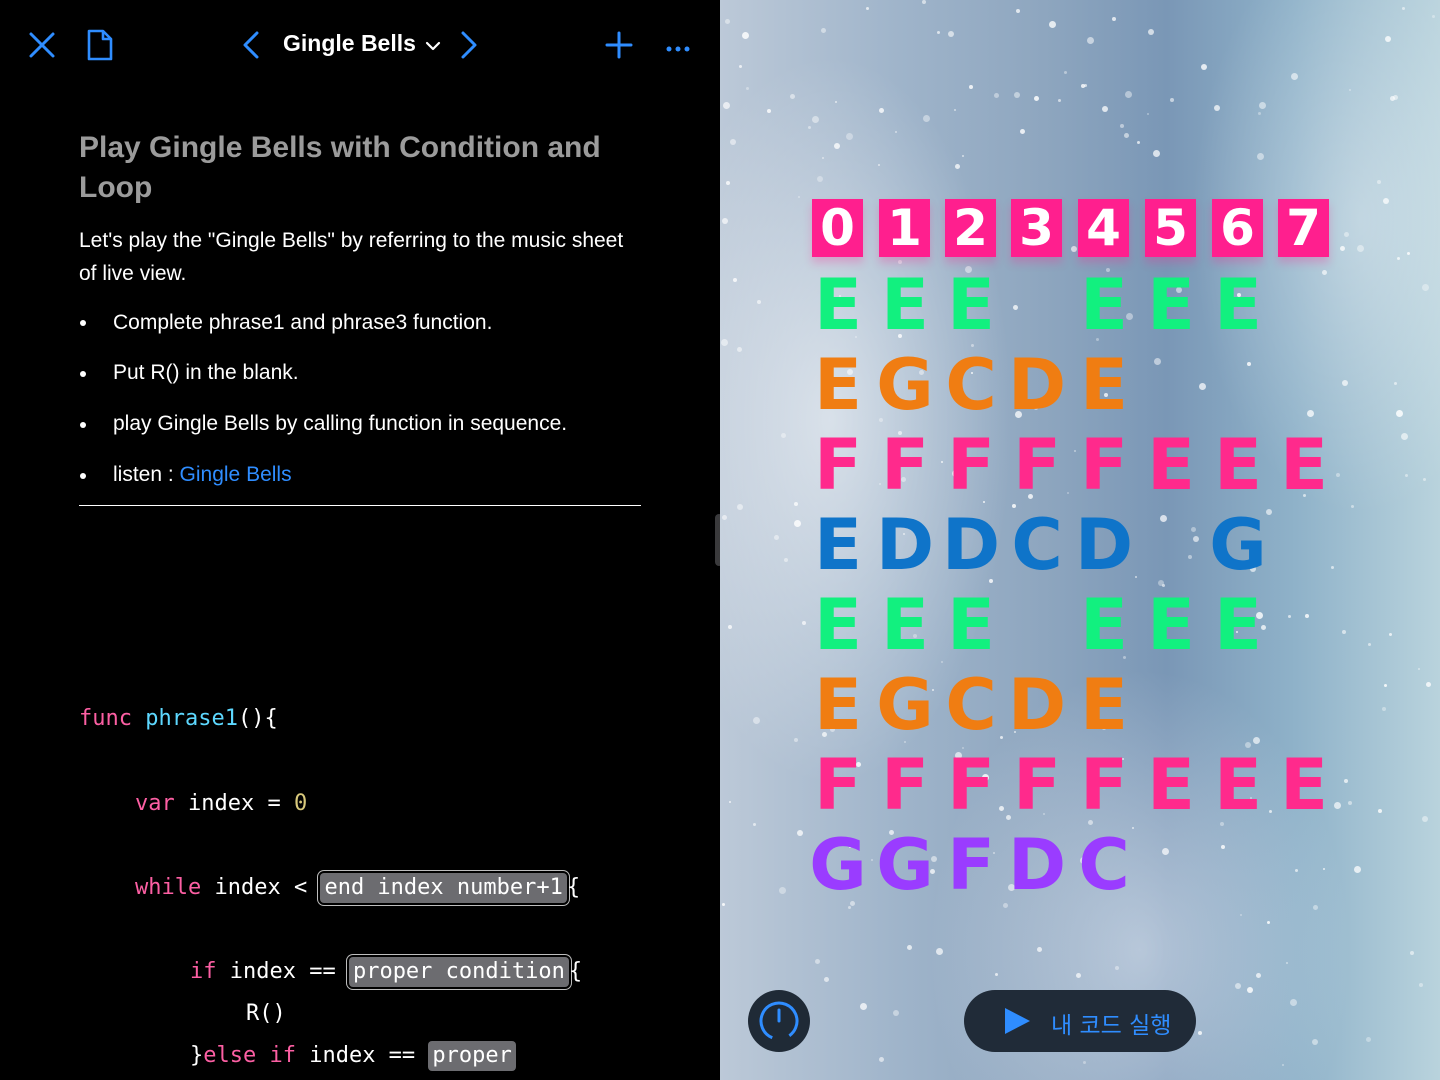 The width and height of the screenshot is (1440, 1080). Describe the element at coordinates (236, 474) in the screenshot. I see `listen-link: Gingle Bells` at that location.